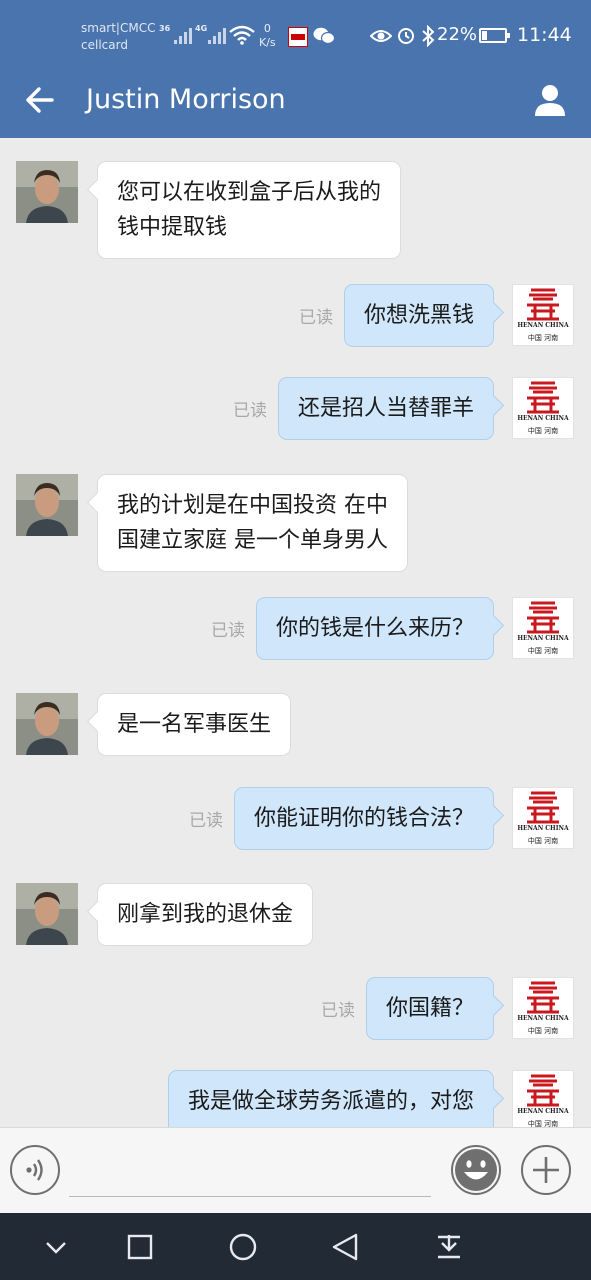 This screenshot has width=591, height=1280. I want to click on plus-icon, so click(546, 1170).